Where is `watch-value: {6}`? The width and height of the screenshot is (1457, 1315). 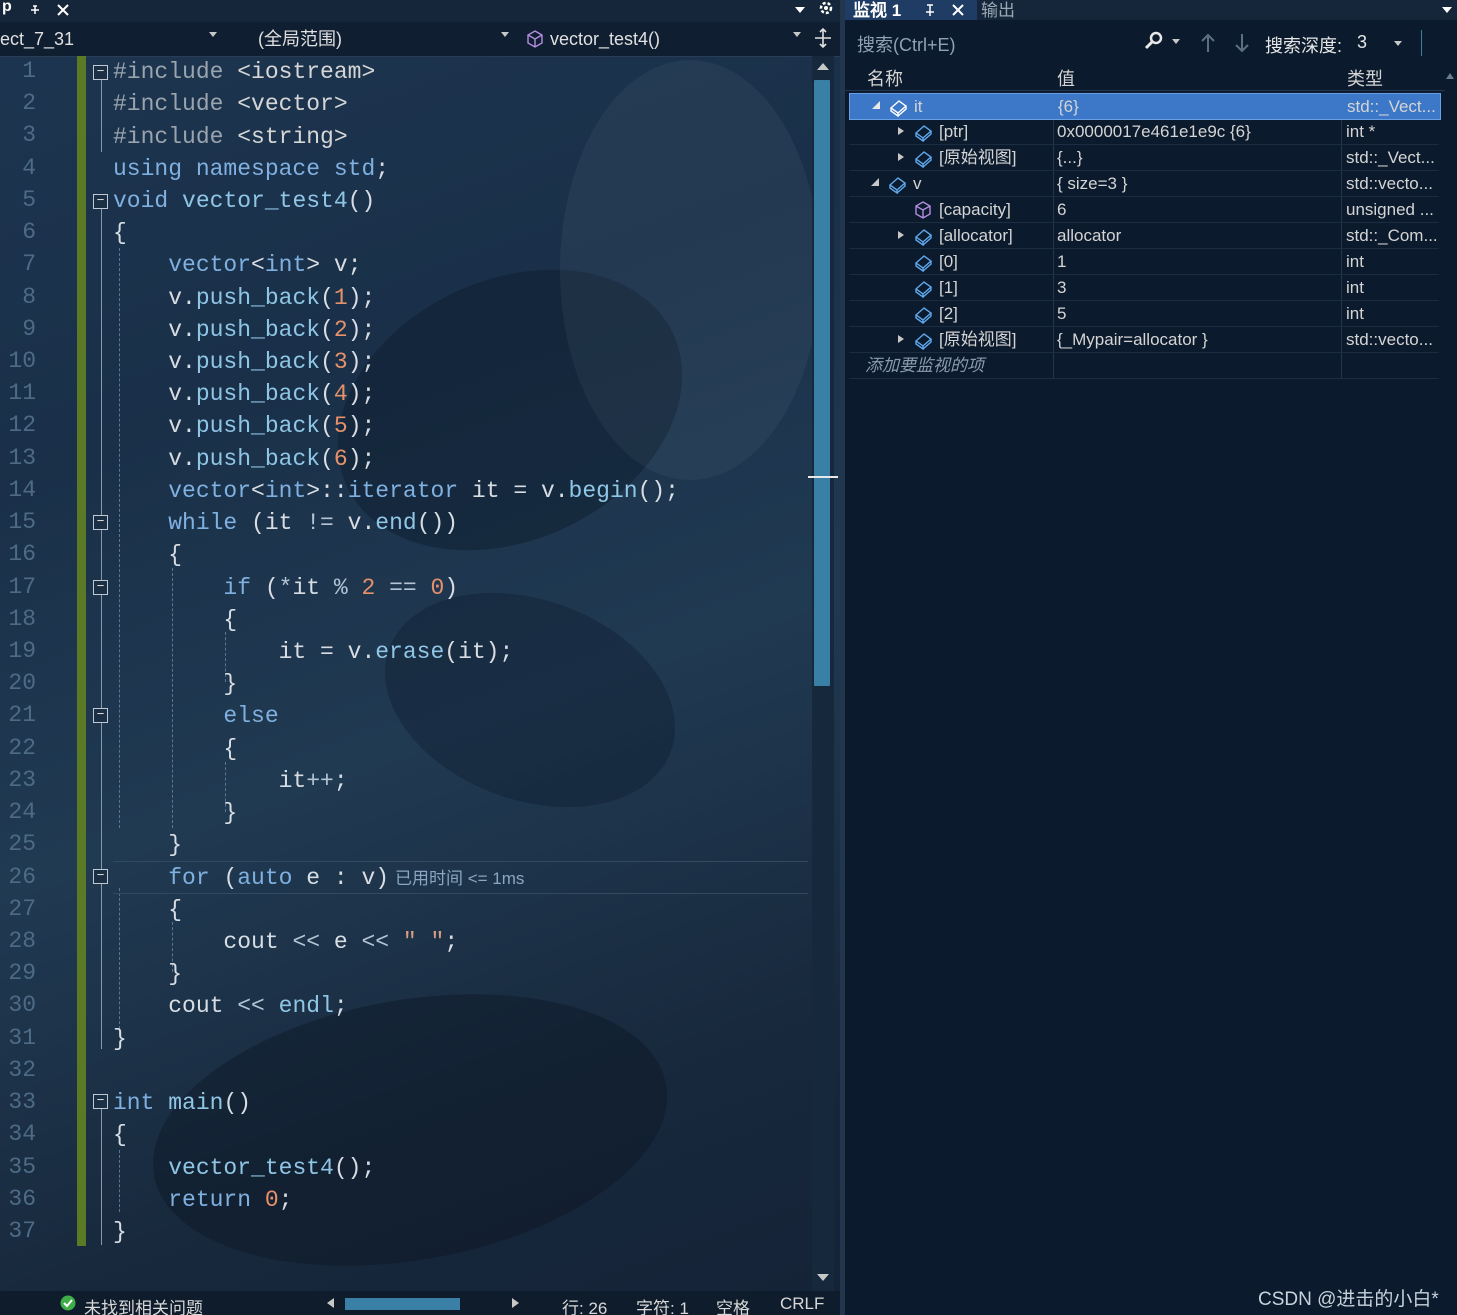 watch-value: {6} is located at coordinates (1068, 106).